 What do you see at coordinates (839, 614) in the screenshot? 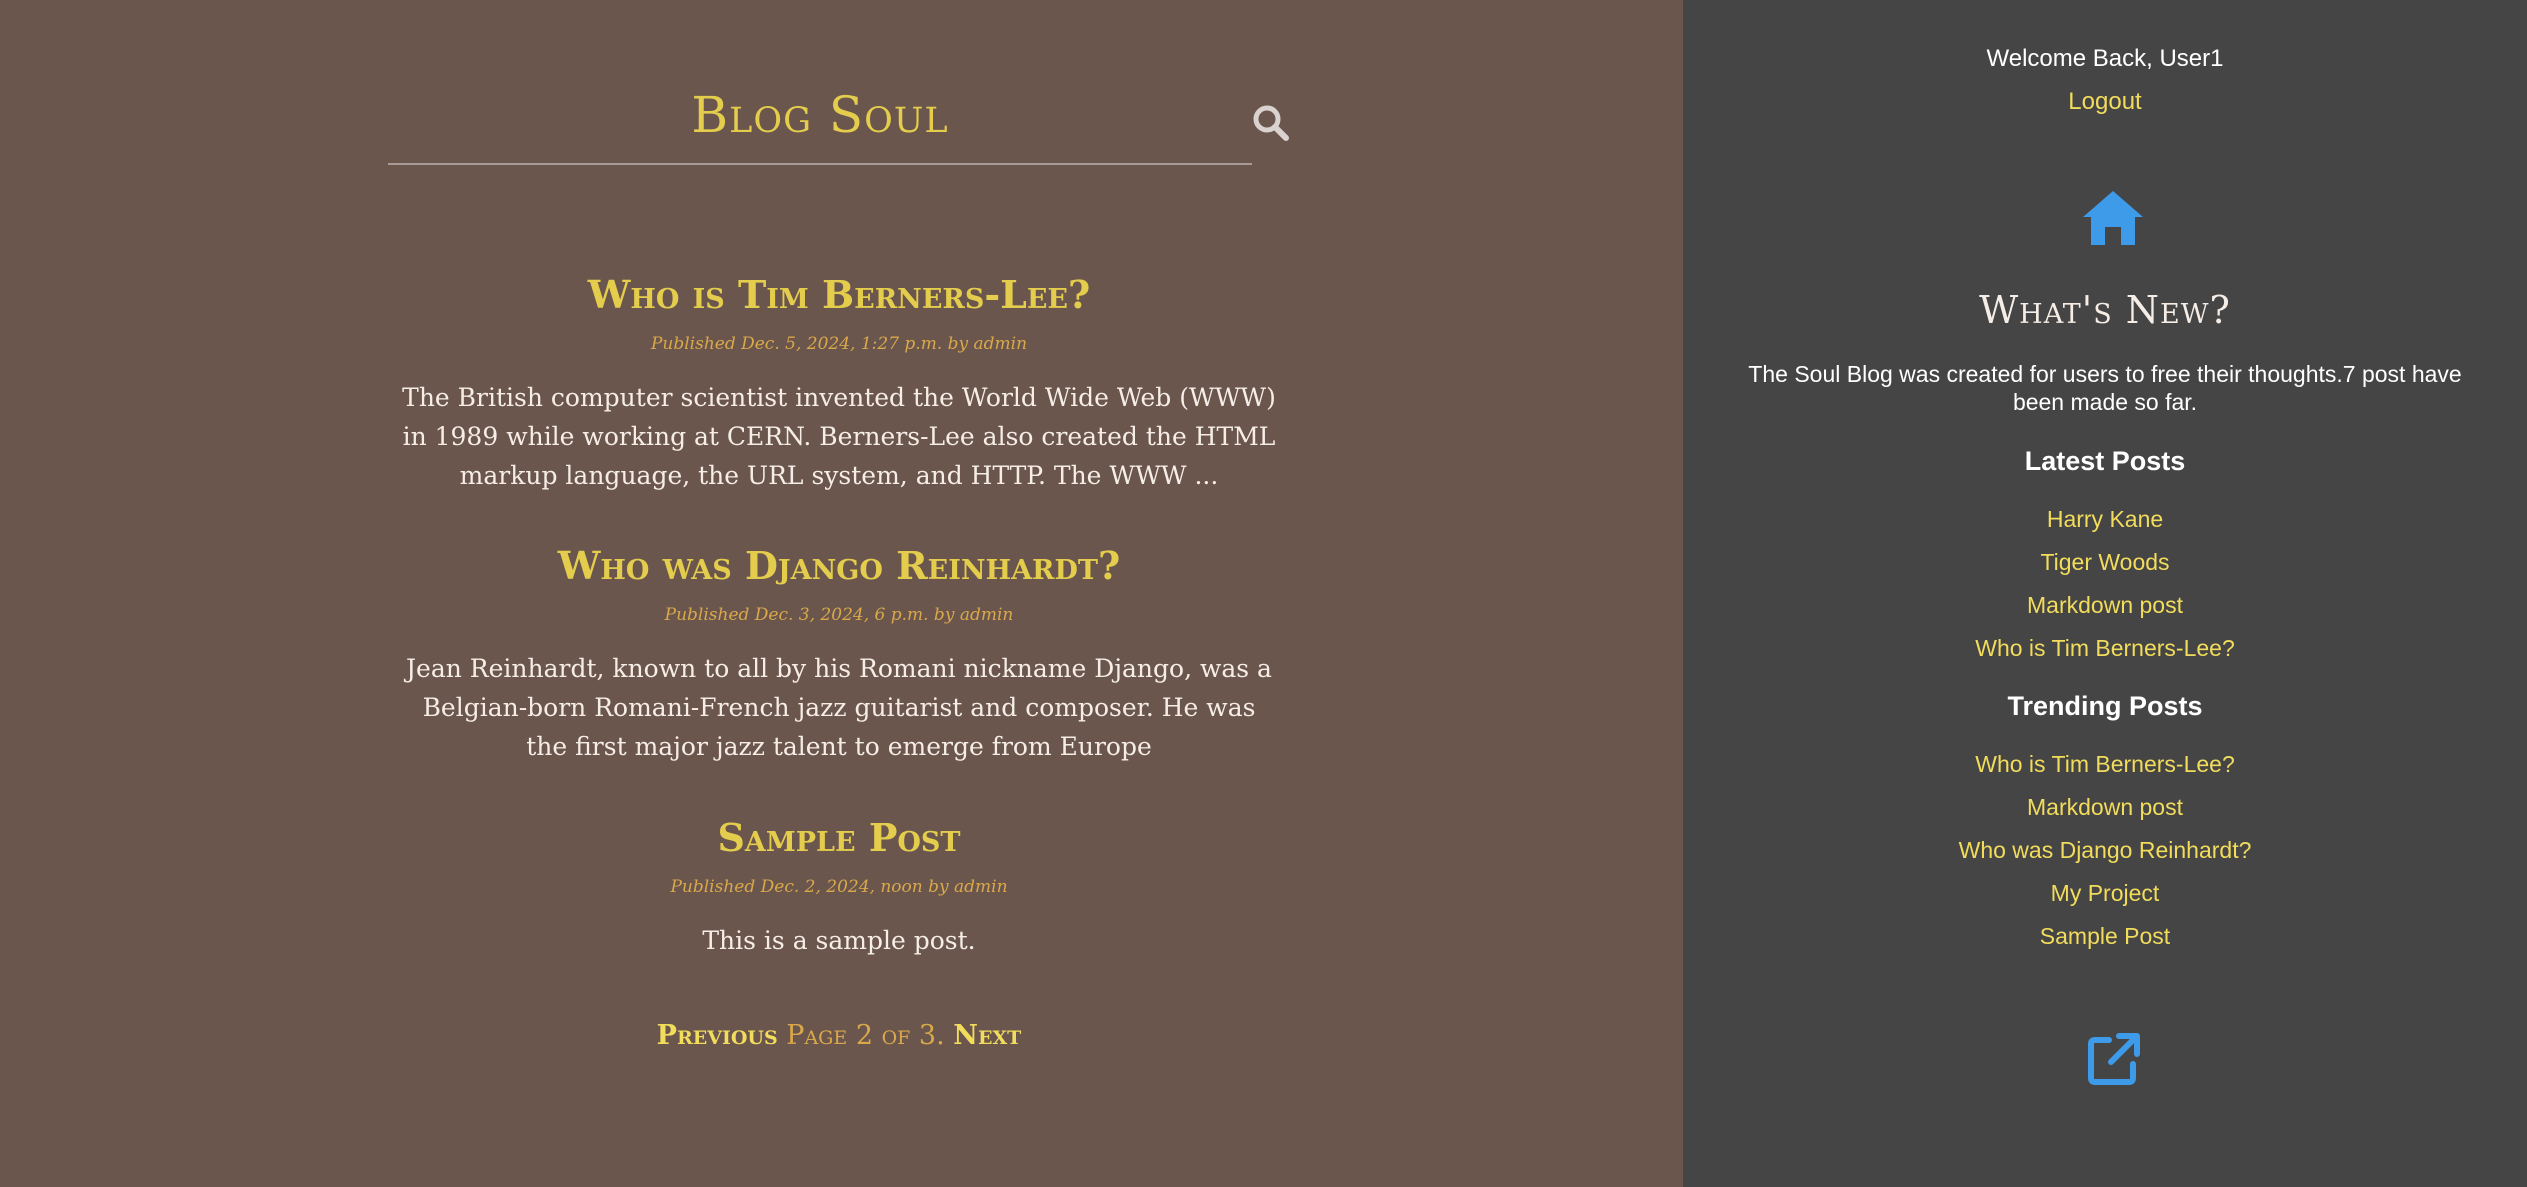
I see `post-meta: Published Dec. 3, 2024, 6 p.m. by admin` at bounding box center [839, 614].